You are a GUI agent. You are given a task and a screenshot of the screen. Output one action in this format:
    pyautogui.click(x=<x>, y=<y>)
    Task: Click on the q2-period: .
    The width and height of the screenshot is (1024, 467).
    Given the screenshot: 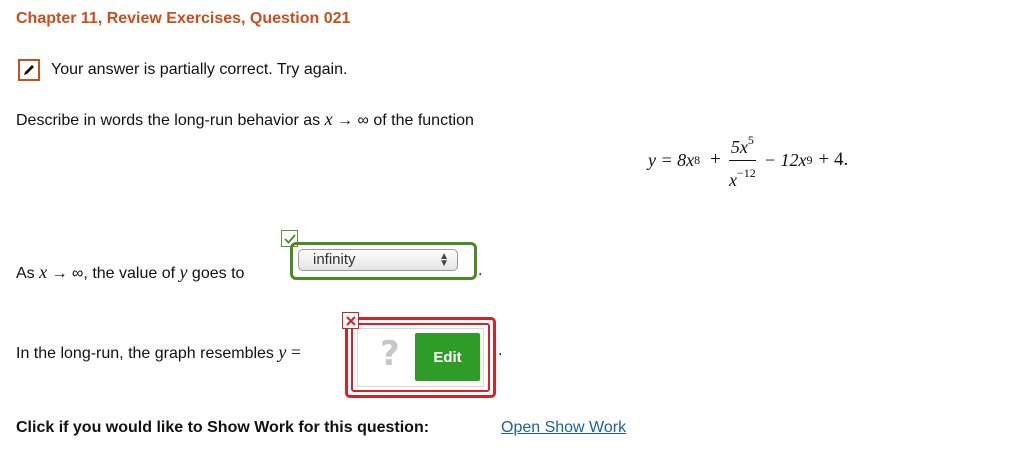 What is the action you would take?
    pyautogui.click(x=500, y=350)
    